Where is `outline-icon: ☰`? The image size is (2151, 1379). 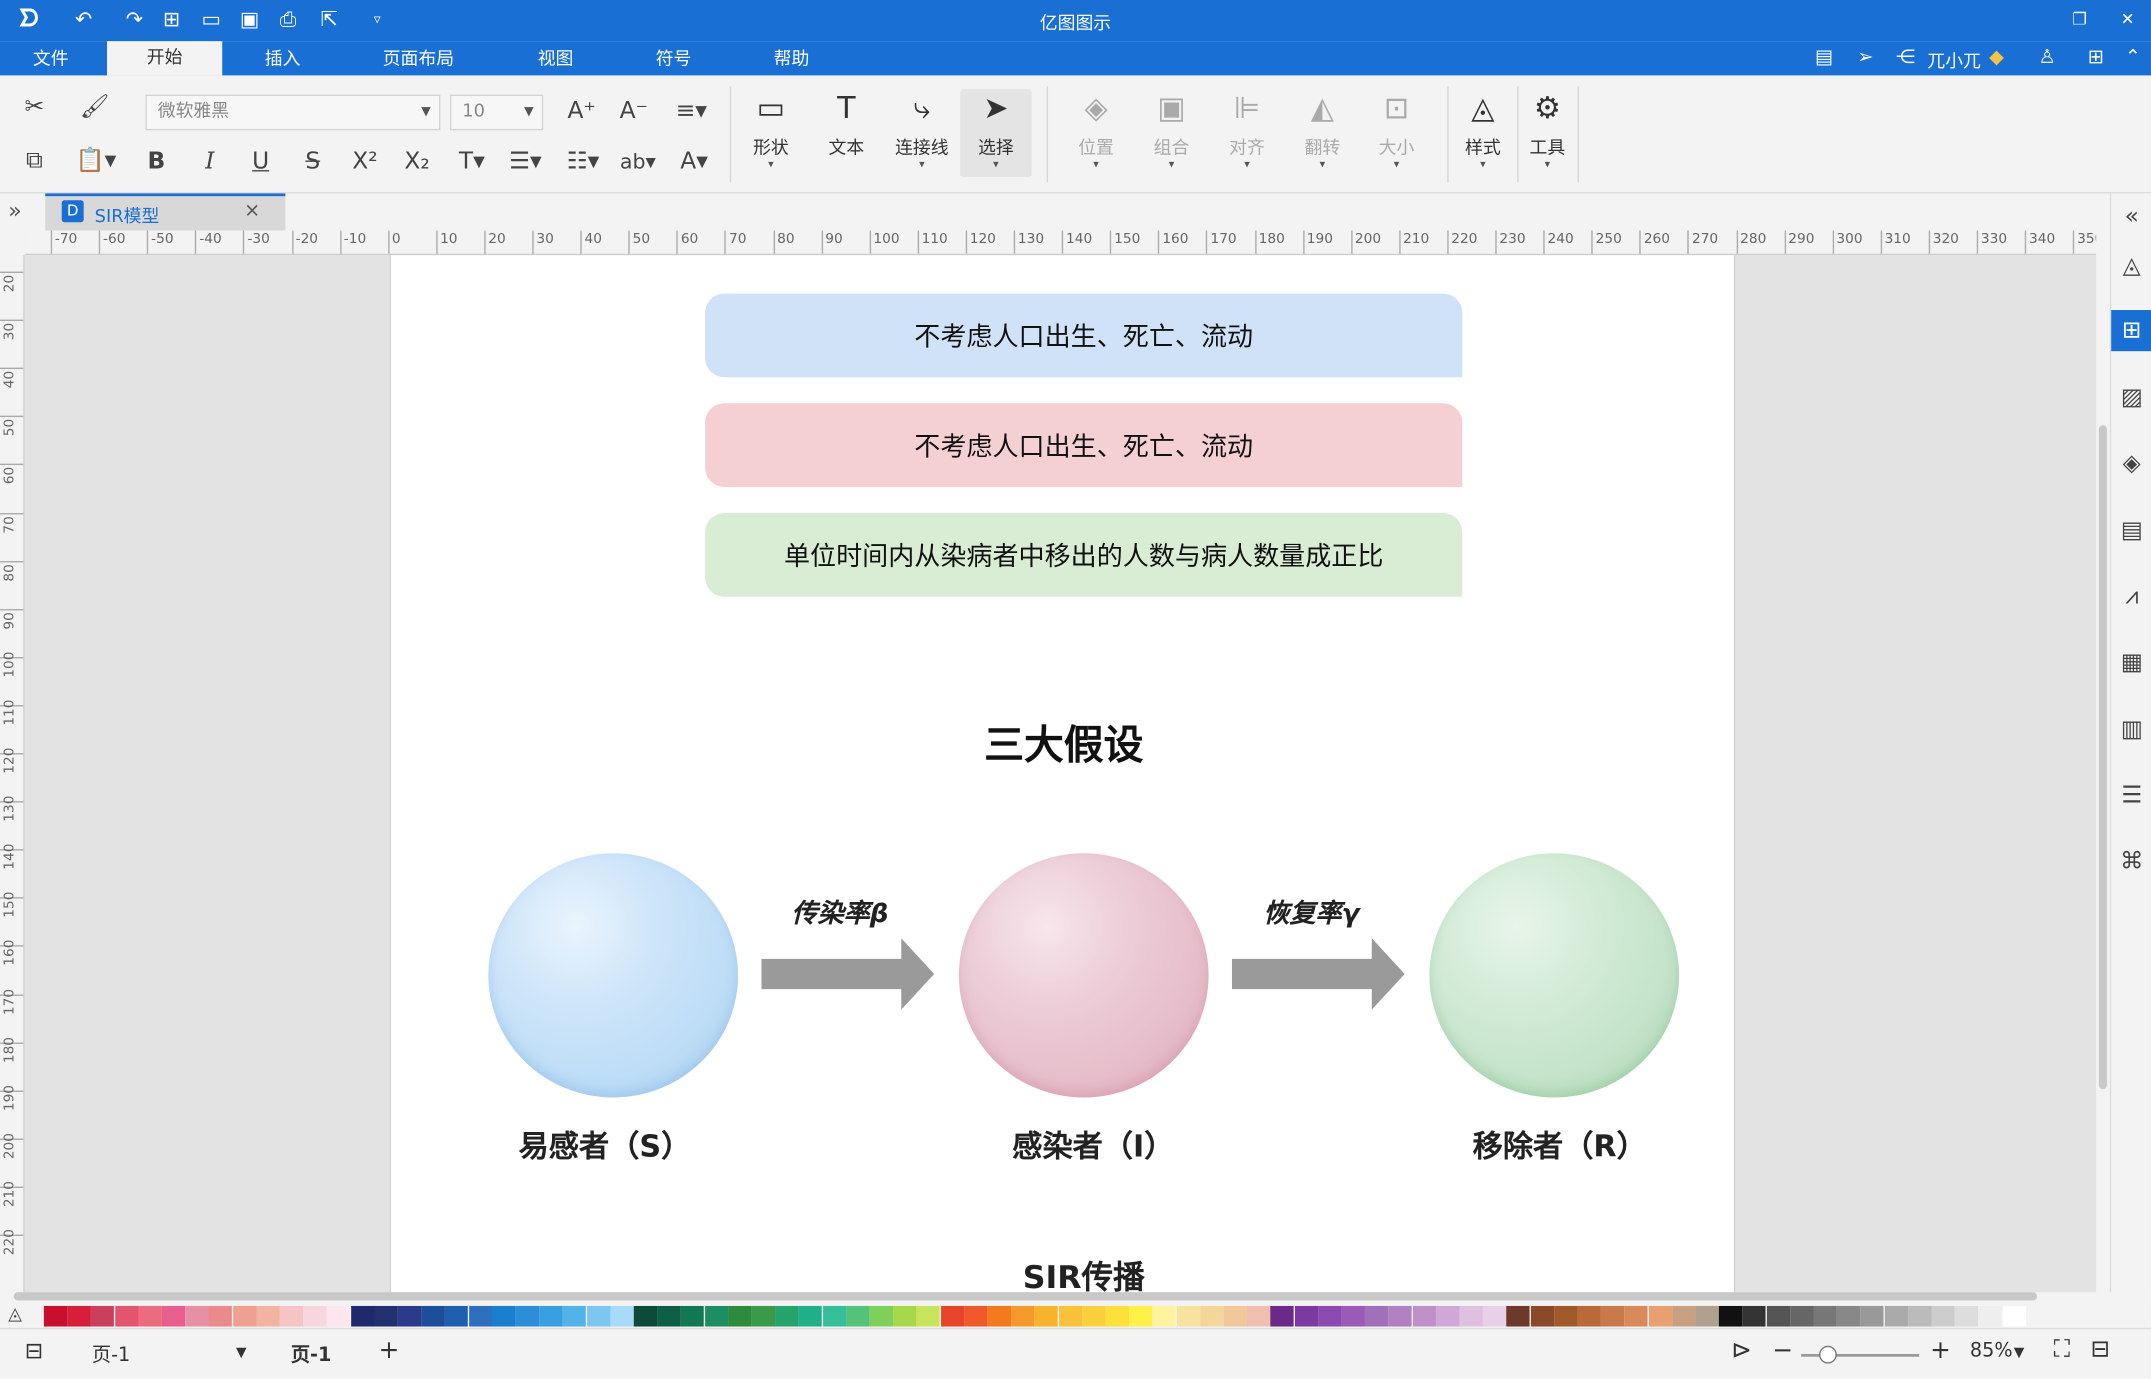
outline-icon: ☰ is located at coordinates (2131, 795).